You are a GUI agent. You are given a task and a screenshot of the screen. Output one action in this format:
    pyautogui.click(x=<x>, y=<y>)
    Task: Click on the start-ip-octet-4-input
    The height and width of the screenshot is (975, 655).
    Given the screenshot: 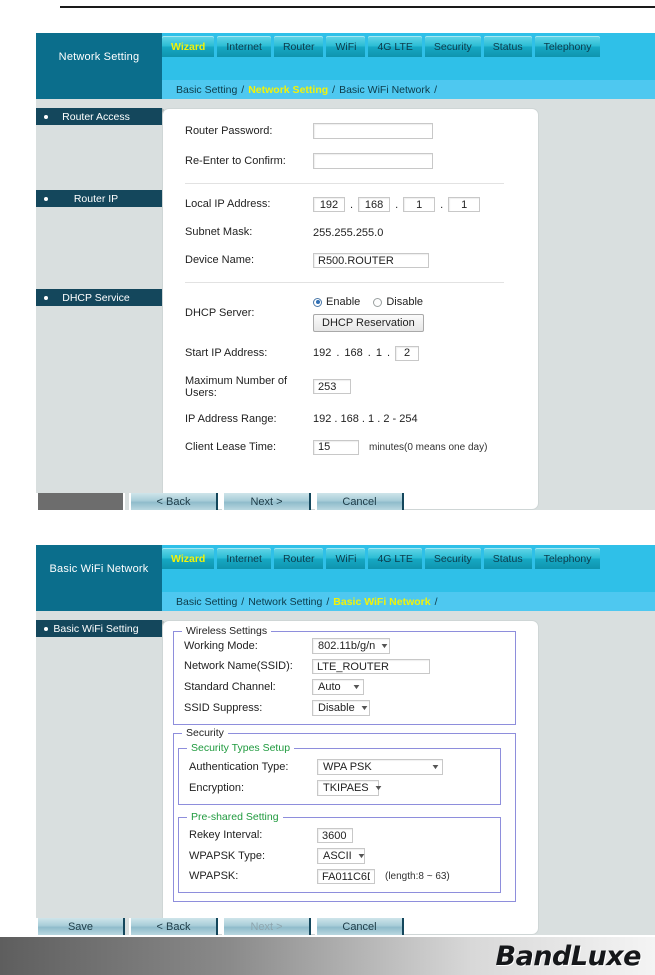 What is the action you would take?
    pyautogui.click(x=407, y=353)
    